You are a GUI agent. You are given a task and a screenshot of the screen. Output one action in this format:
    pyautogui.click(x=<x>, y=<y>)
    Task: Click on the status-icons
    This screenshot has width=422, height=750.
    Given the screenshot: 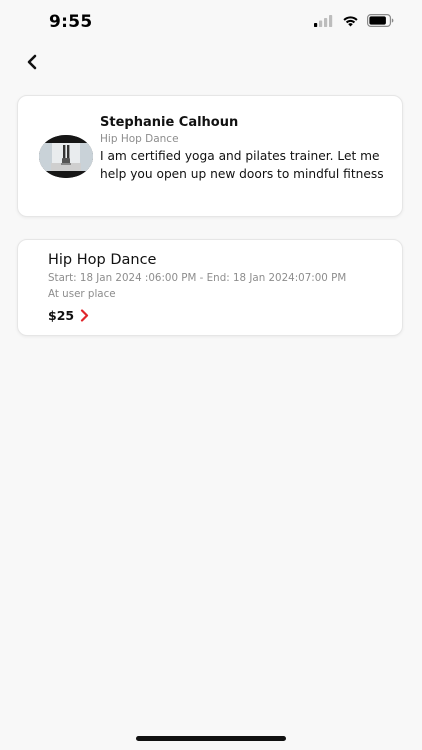 What is the action you would take?
    pyautogui.click(x=354, y=20)
    